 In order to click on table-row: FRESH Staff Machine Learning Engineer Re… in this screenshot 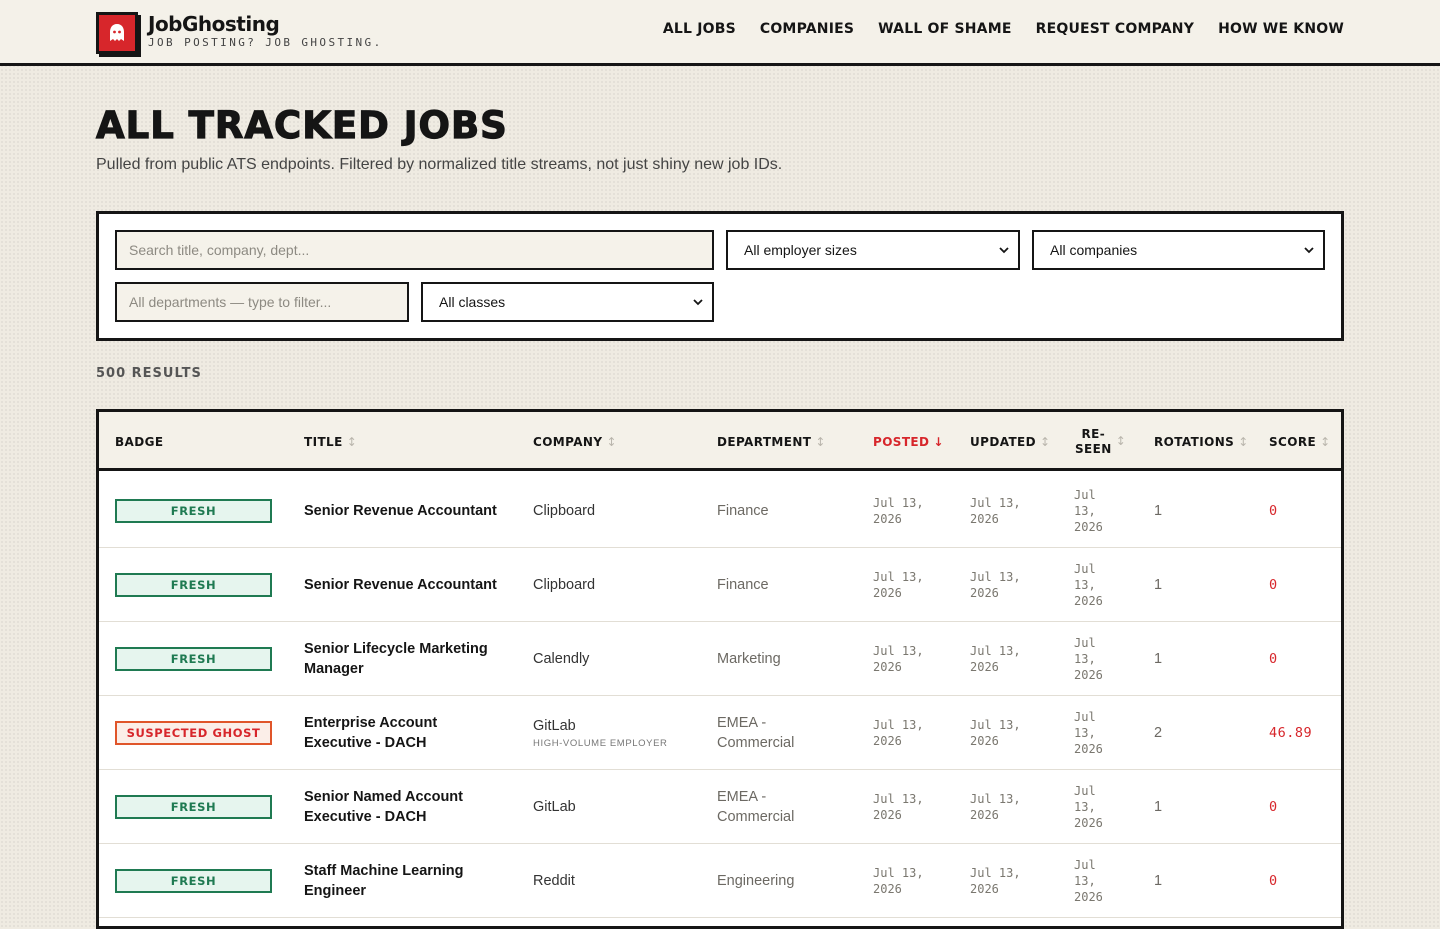, I will do `click(720, 881)`.